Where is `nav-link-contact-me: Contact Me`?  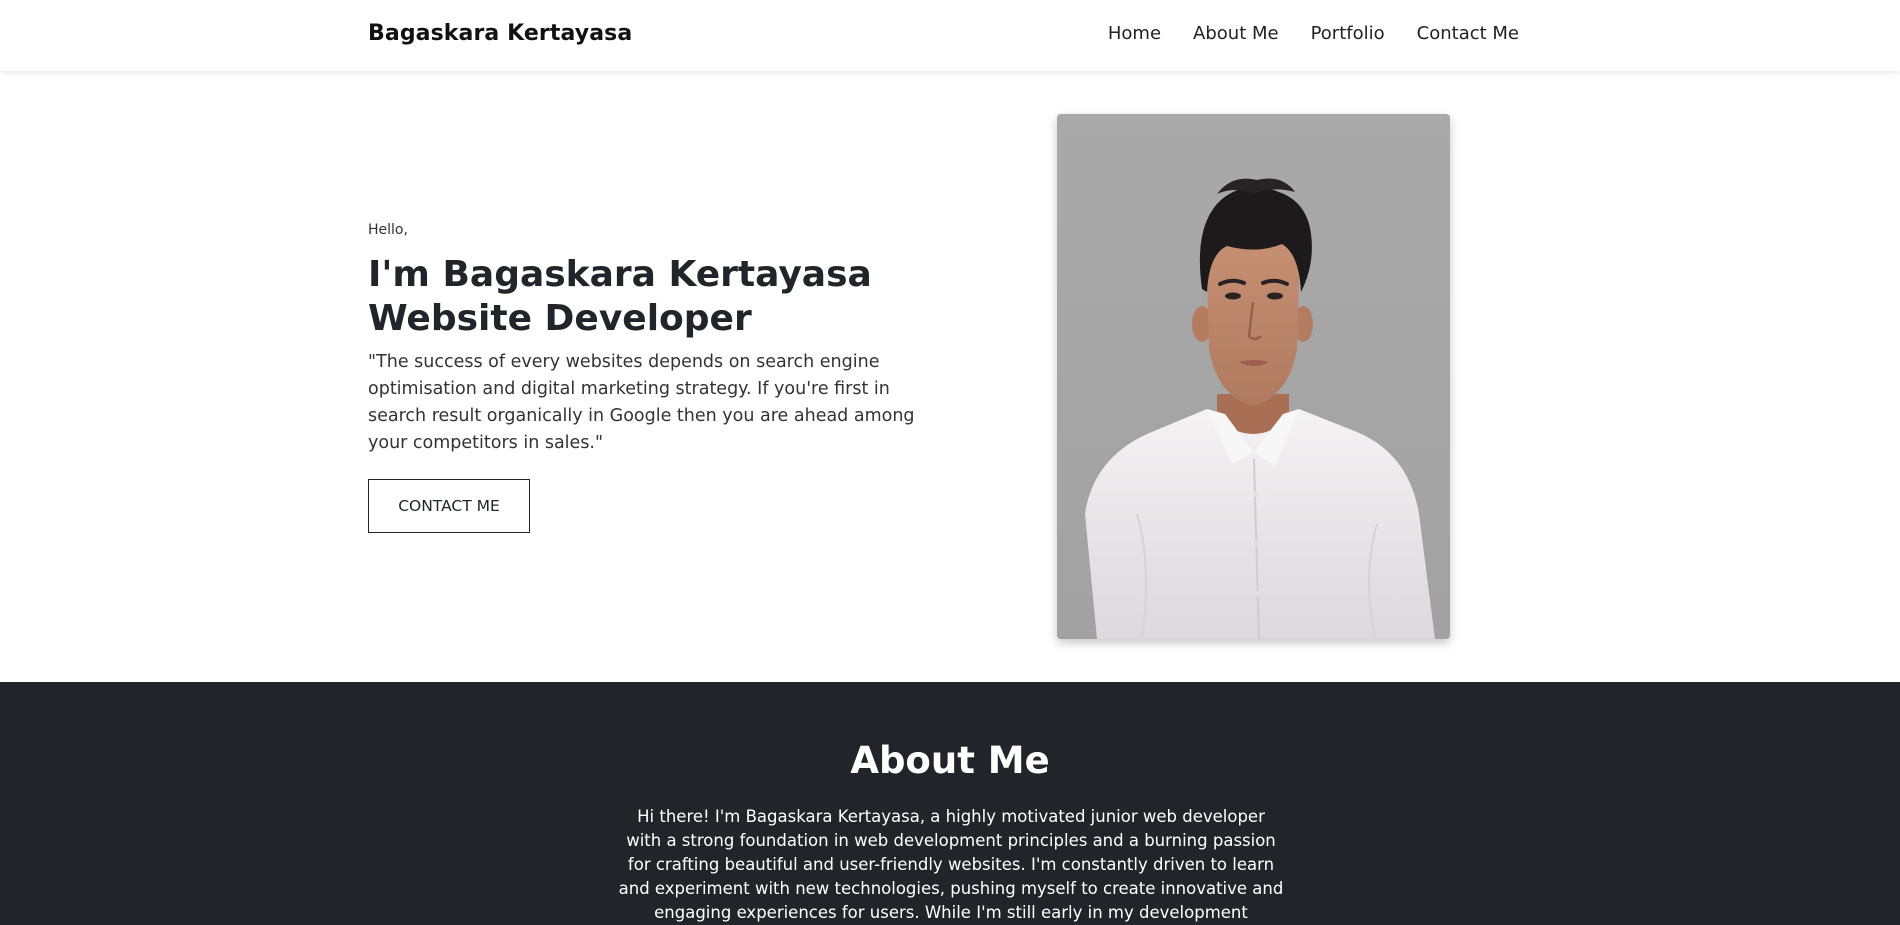
nav-link-contact-me: Contact Me is located at coordinates (1468, 33).